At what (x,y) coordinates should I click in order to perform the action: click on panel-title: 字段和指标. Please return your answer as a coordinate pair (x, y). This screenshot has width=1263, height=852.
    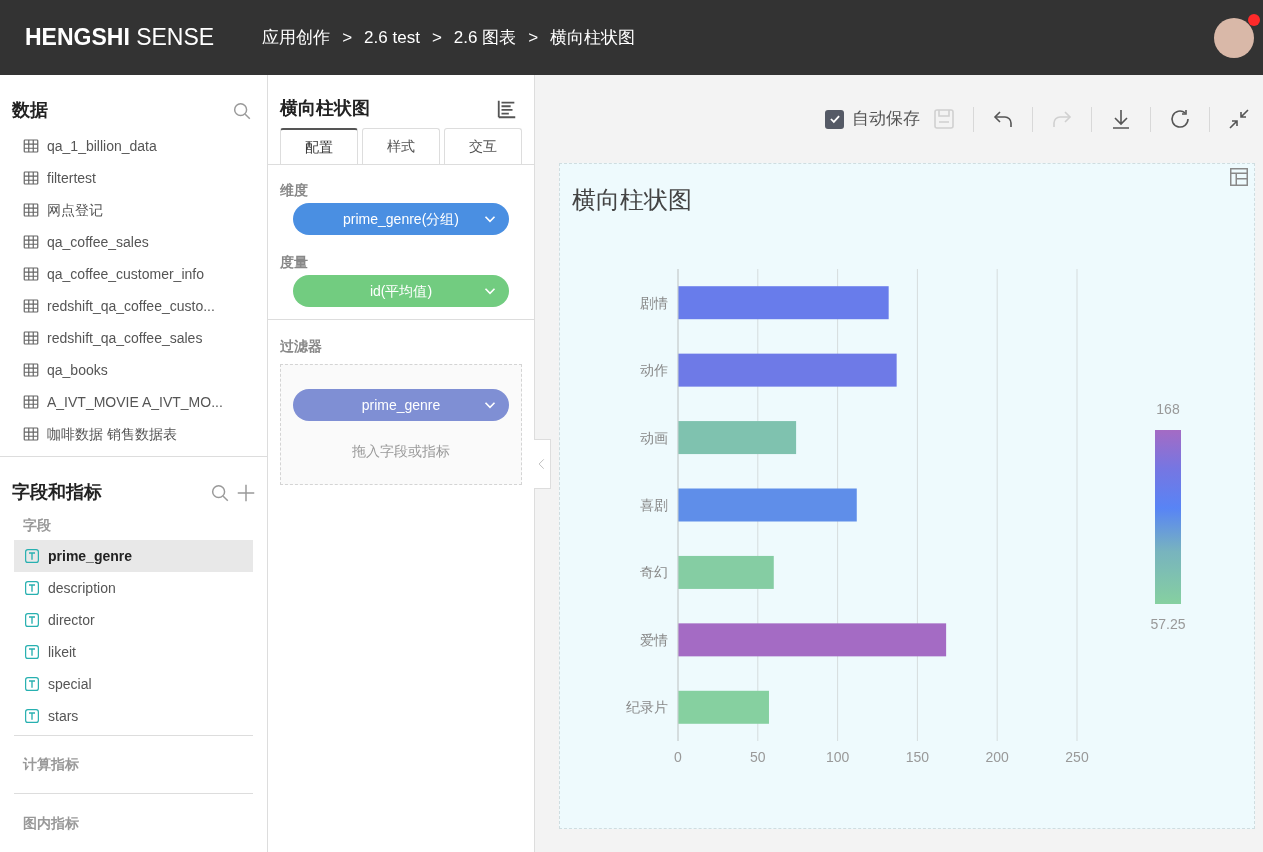
    Looking at the image, I should click on (57, 492).